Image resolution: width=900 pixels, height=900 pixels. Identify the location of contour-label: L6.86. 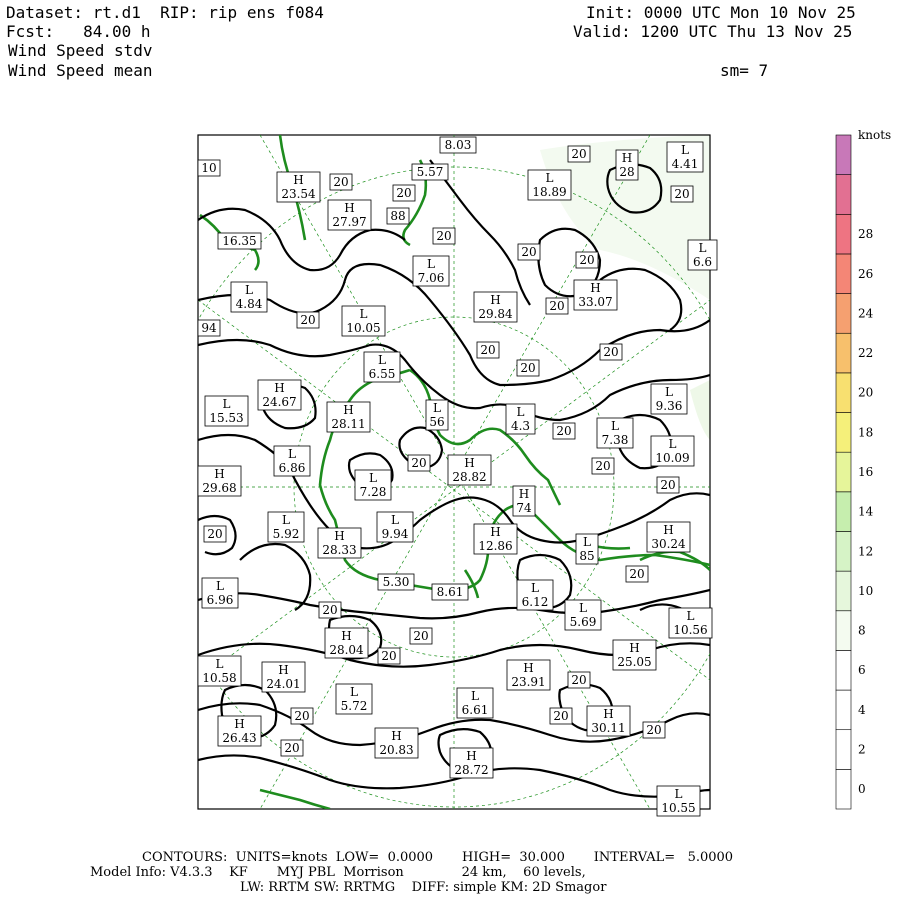
(292, 461).